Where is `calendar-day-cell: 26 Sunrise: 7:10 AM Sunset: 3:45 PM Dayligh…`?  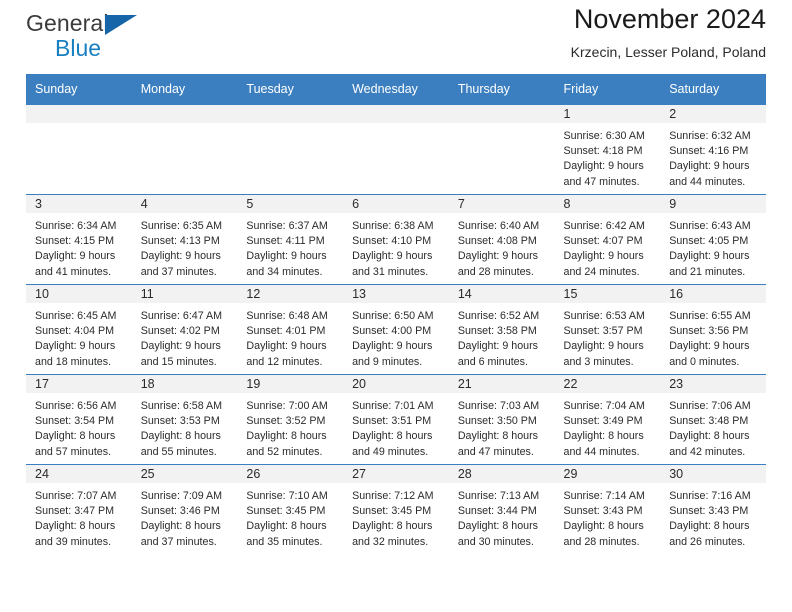 calendar-day-cell: 26 Sunrise: 7:10 AM Sunset: 3:45 PM Dayligh… is located at coordinates (290, 509).